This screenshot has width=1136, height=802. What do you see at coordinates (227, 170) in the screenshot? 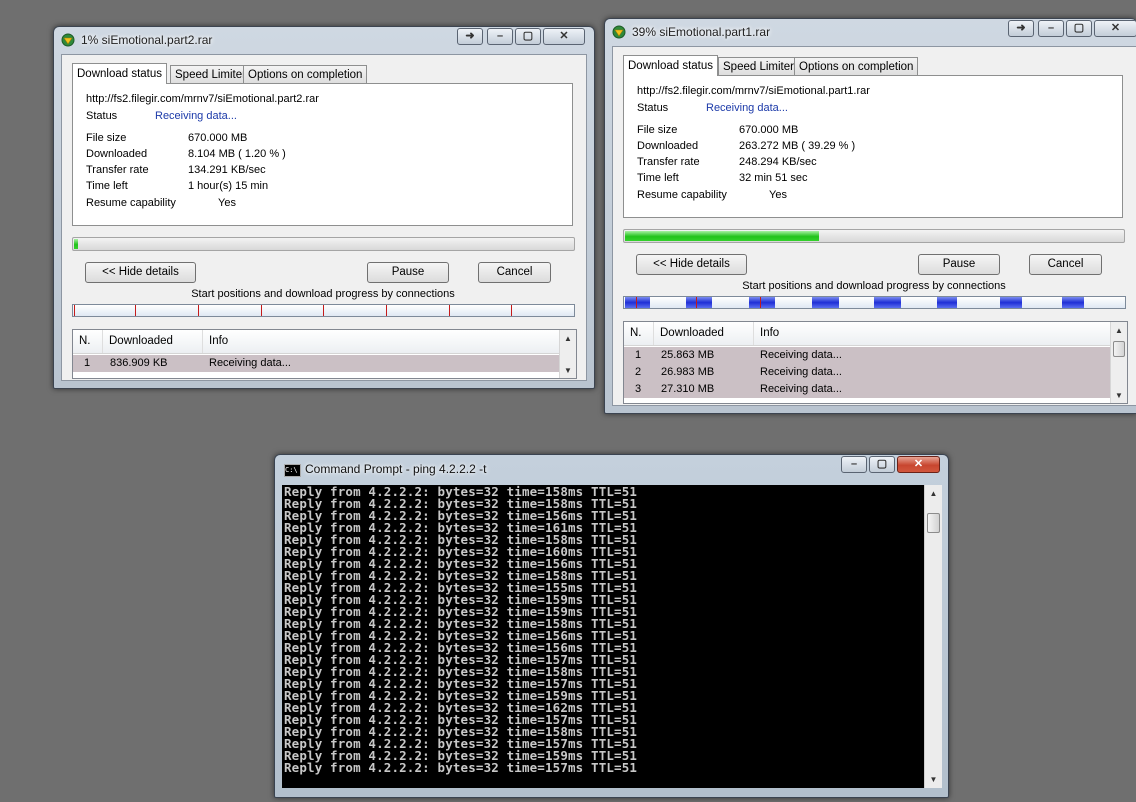
I see `transfer-rate-value: 134.291 KB/sec` at bounding box center [227, 170].